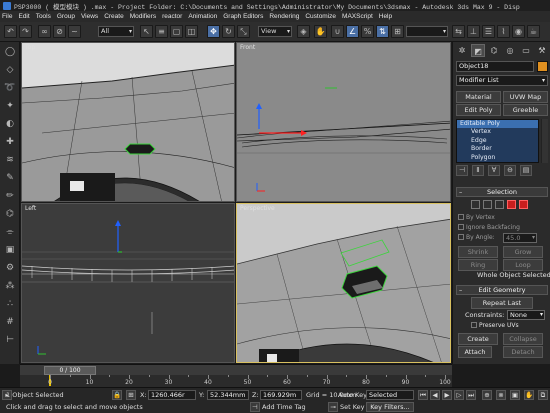  Describe the element at coordinates (367, 31) in the screenshot. I see `percent-snap-icon: %` at that location.